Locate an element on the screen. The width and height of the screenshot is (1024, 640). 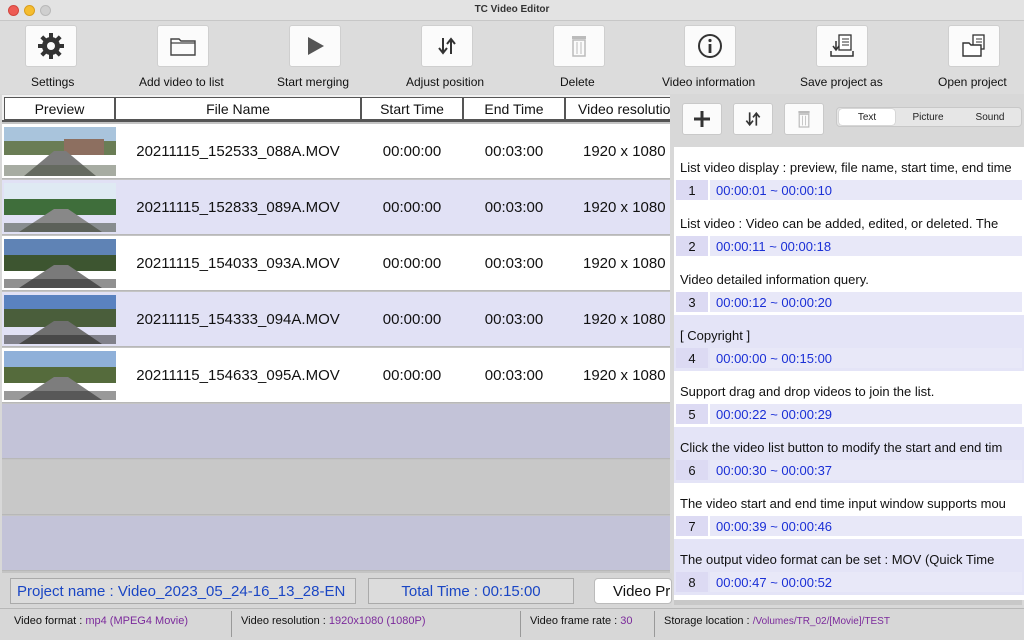
list-item: [ Copyright ] 4 00:00:00 ~ 00:15:00 is located at coordinates (849, 343).